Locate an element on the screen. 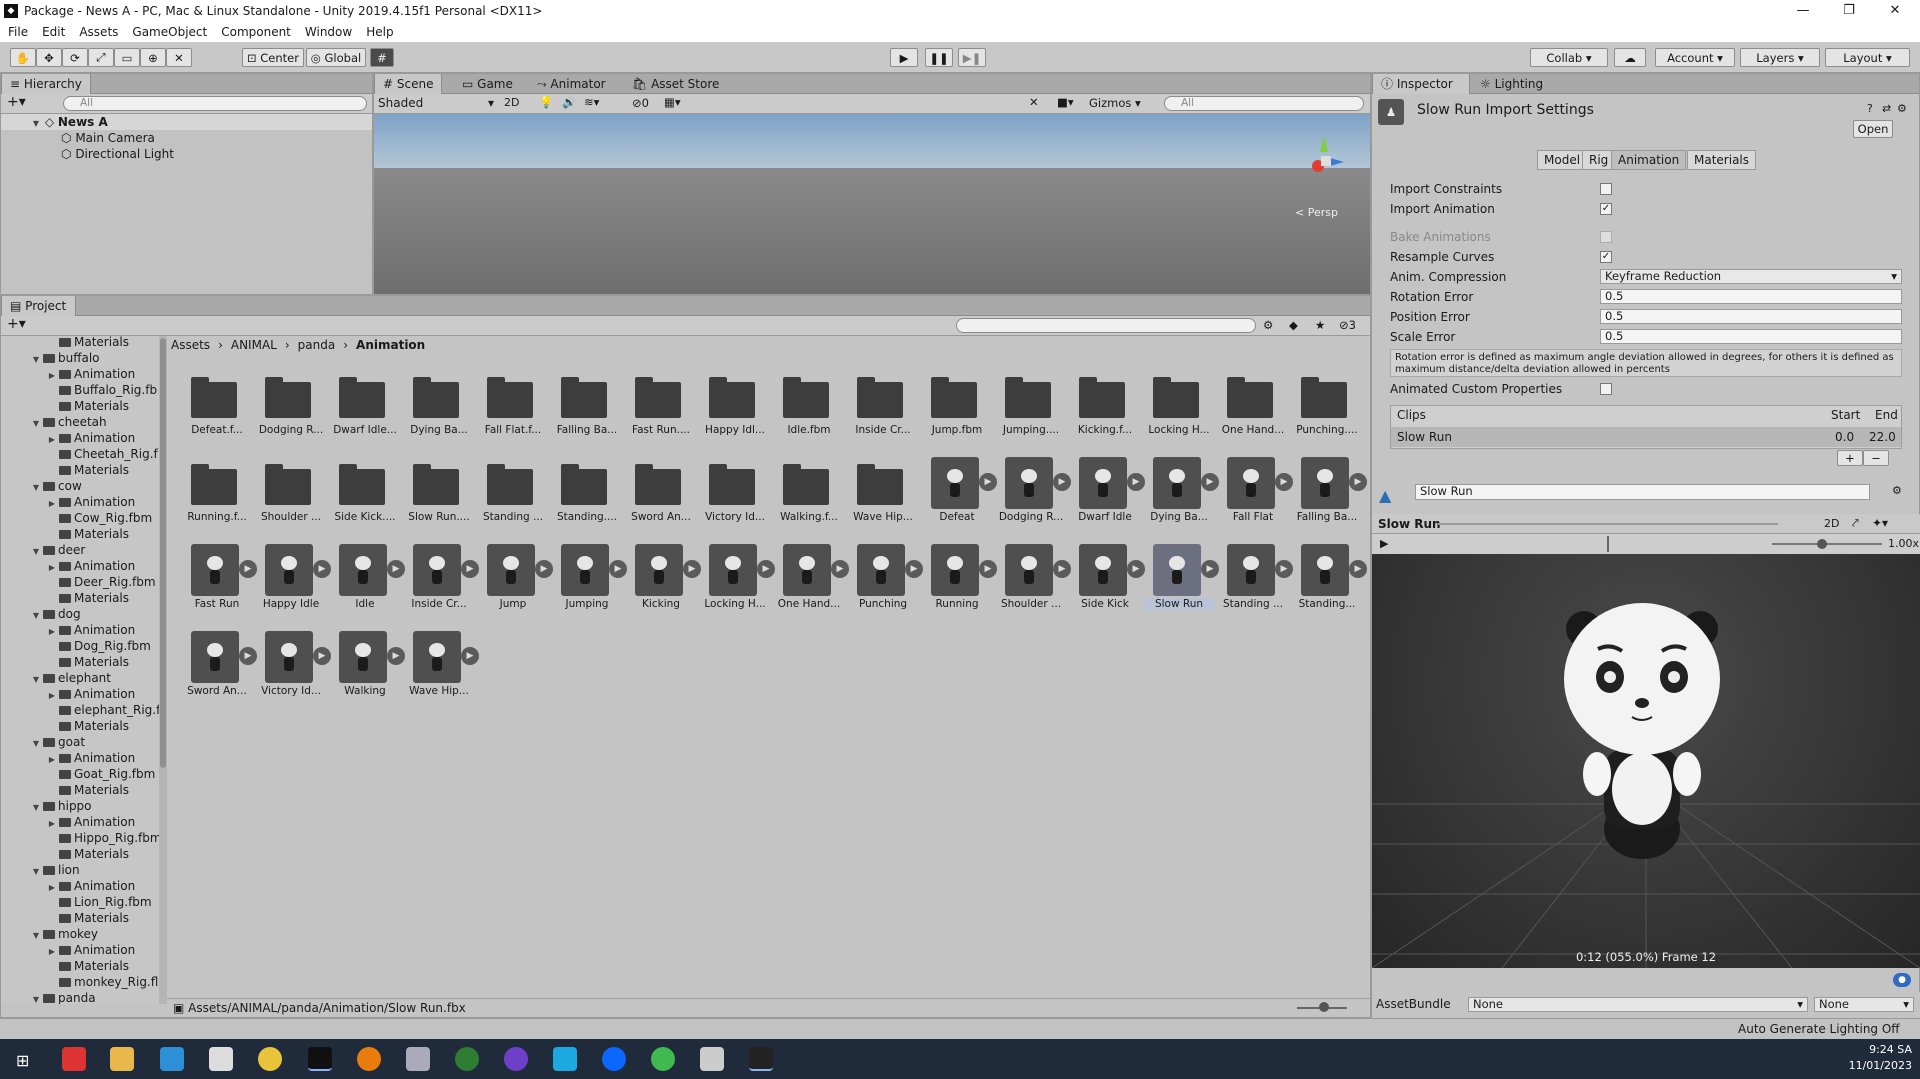 The image size is (1920, 1079). icon-size-slider-handle is located at coordinates (1324, 1007).